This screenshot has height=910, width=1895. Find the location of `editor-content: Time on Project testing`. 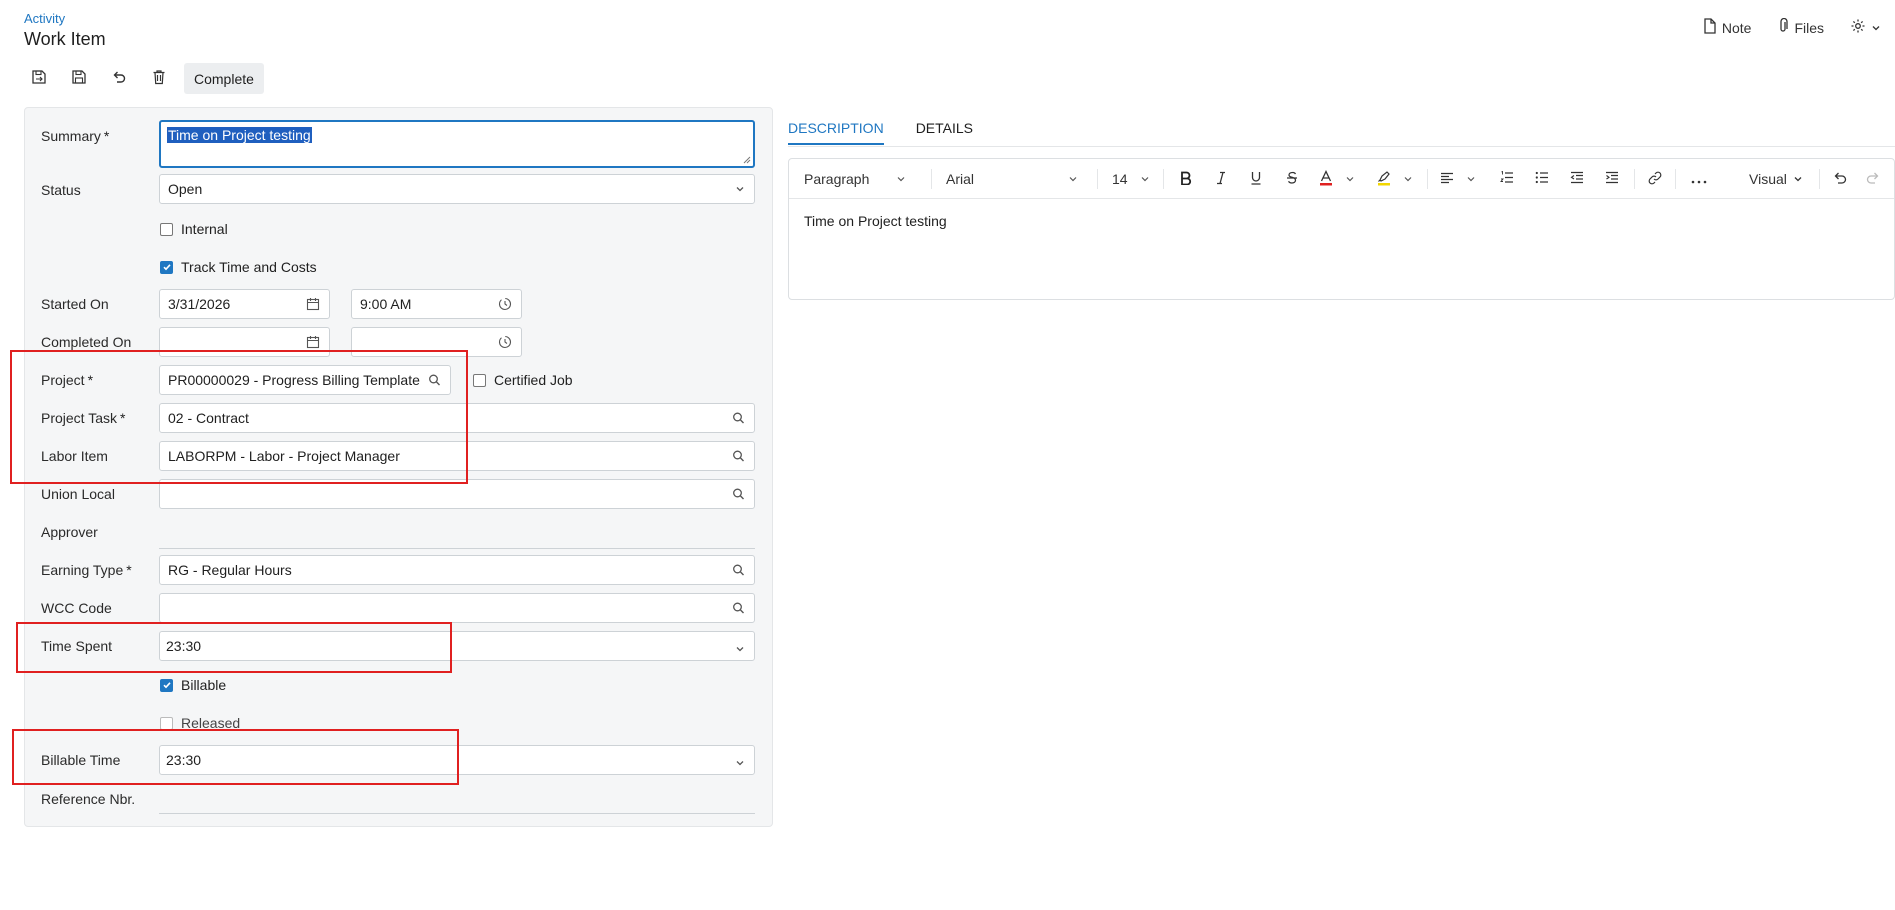

editor-content: Time on Project testing is located at coordinates (875, 221).